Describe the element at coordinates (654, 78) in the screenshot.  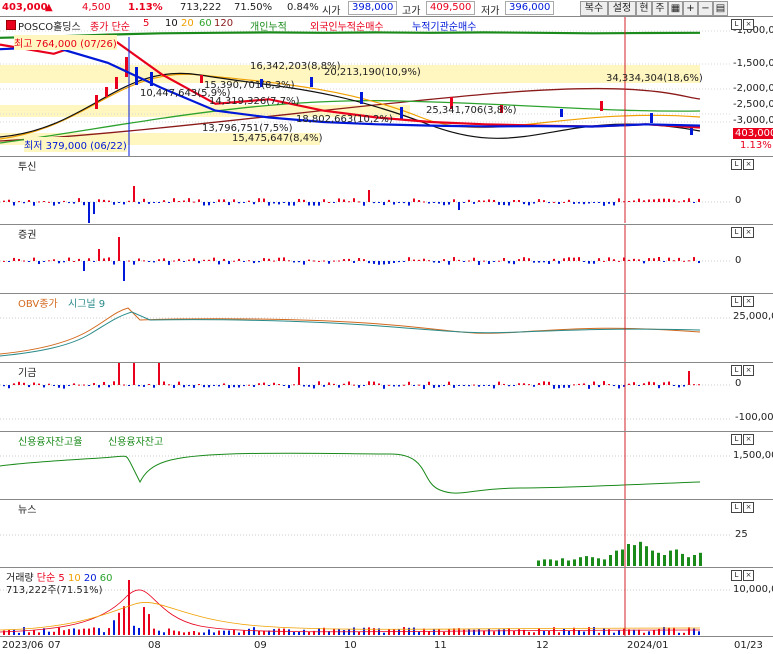
I see `annotation-2: 34,334,304(18,6%)` at that location.